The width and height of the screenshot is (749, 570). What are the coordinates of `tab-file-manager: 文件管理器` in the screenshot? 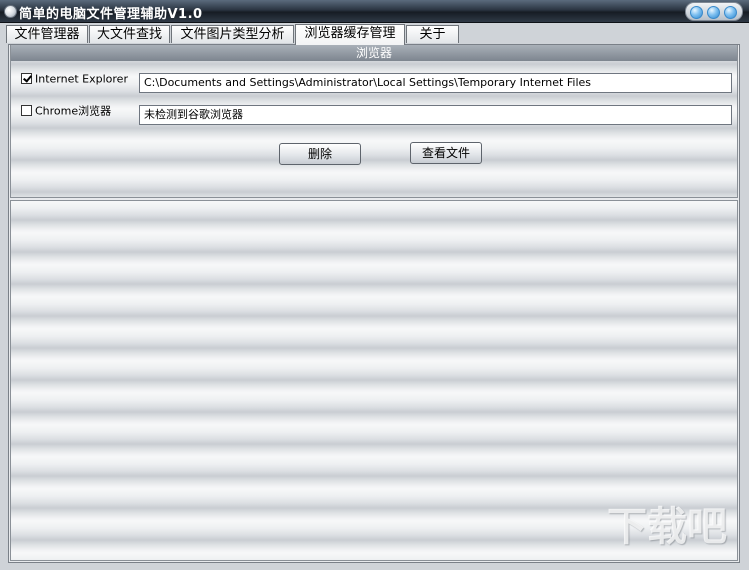 It's located at (47, 34).